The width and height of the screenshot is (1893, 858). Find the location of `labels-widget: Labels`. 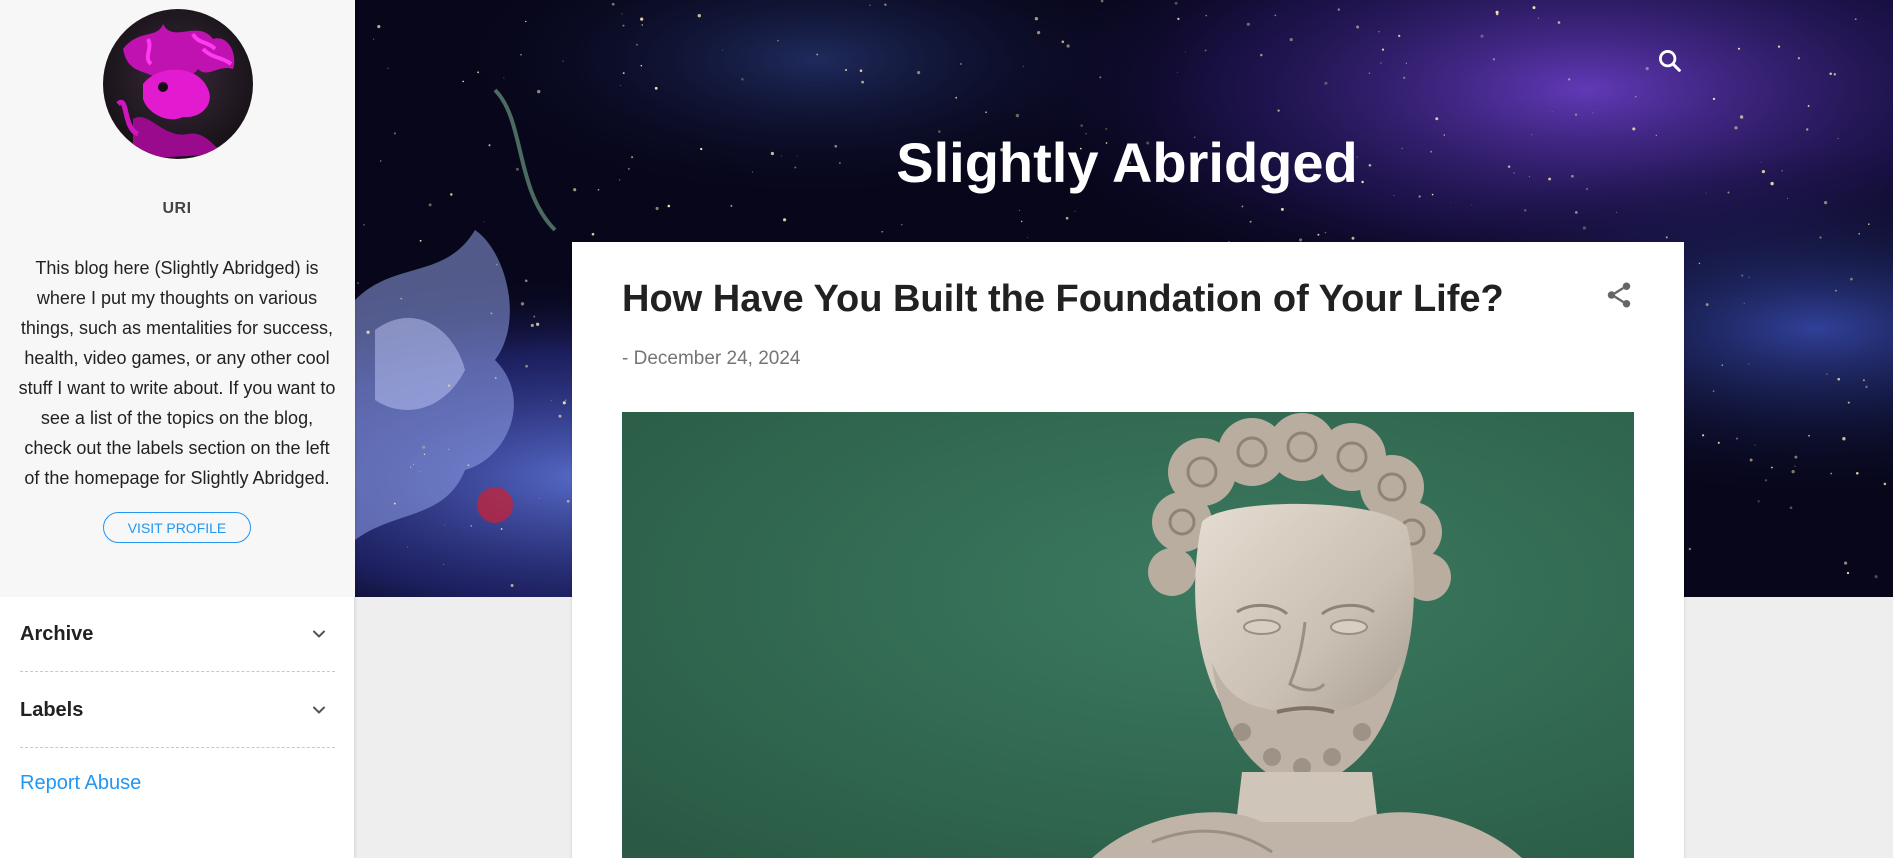

labels-widget: Labels is located at coordinates (177, 710).